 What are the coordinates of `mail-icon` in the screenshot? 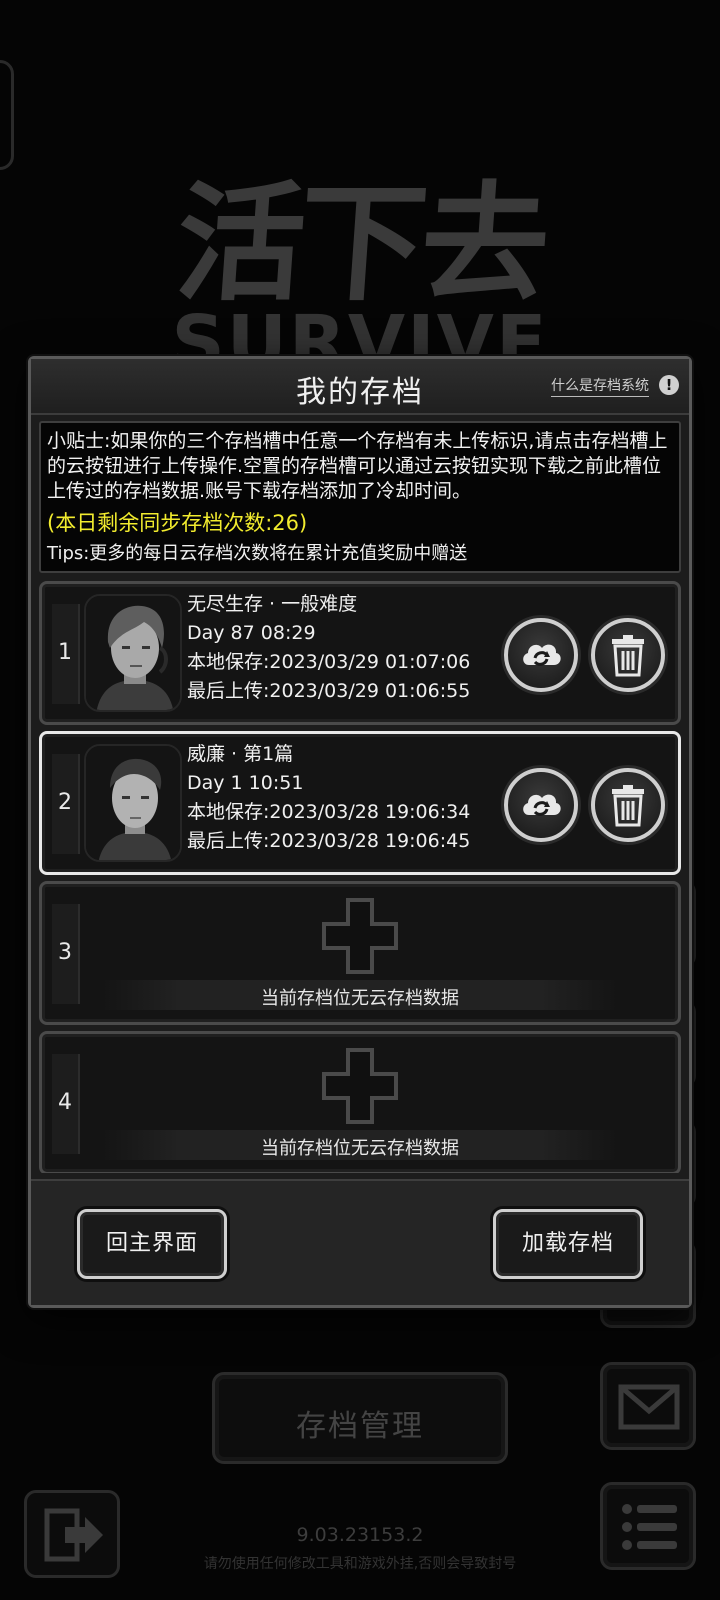 It's located at (649, 1407).